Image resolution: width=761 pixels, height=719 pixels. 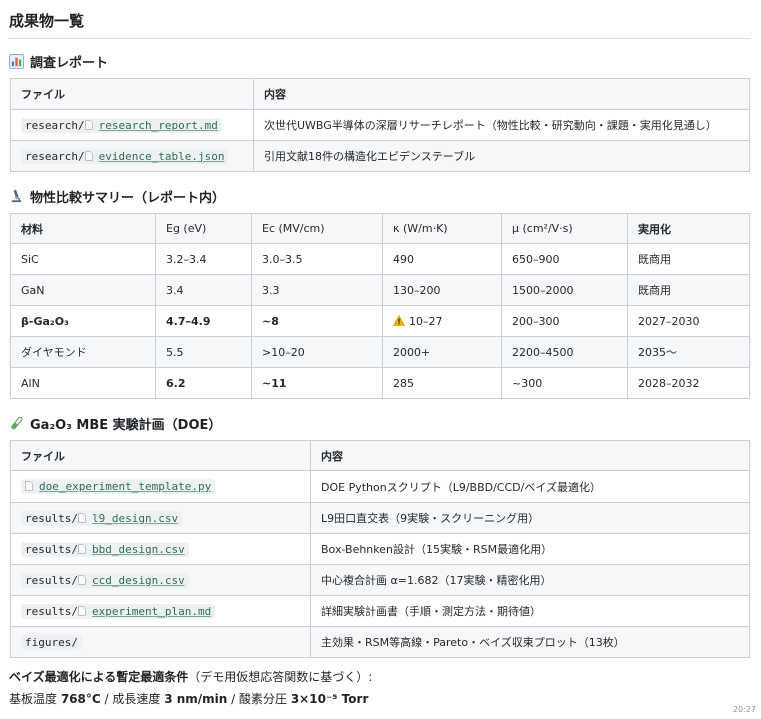 What do you see at coordinates (688, 321) in the screenshot?
I see `cell: 2027–2030` at bounding box center [688, 321].